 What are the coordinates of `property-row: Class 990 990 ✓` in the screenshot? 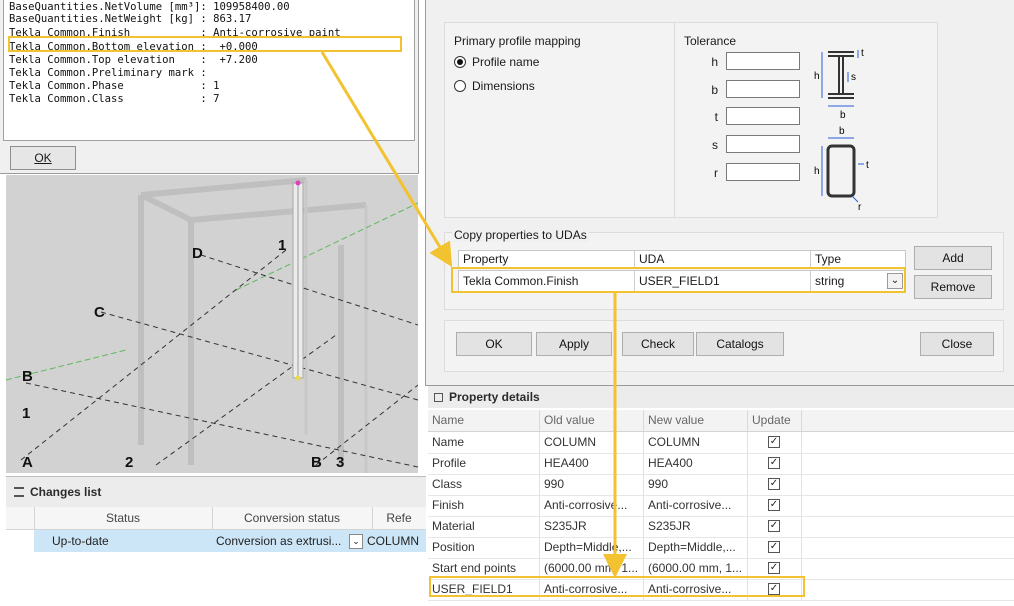 It's located at (721, 485).